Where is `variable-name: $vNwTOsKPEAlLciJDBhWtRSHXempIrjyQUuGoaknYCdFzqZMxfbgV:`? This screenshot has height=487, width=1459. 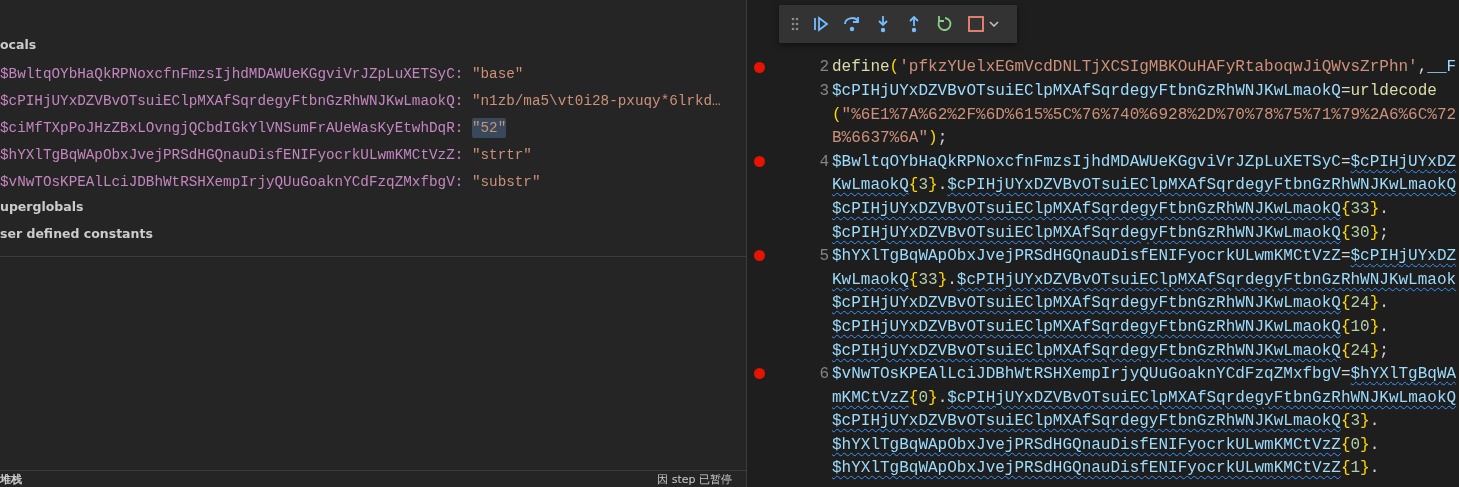
variable-name: $vNwTOsKPEAlLciJDBhWtRSHXempIrjyQUuGoaknYCdFzqZMxfbgV: is located at coordinates (232, 181).